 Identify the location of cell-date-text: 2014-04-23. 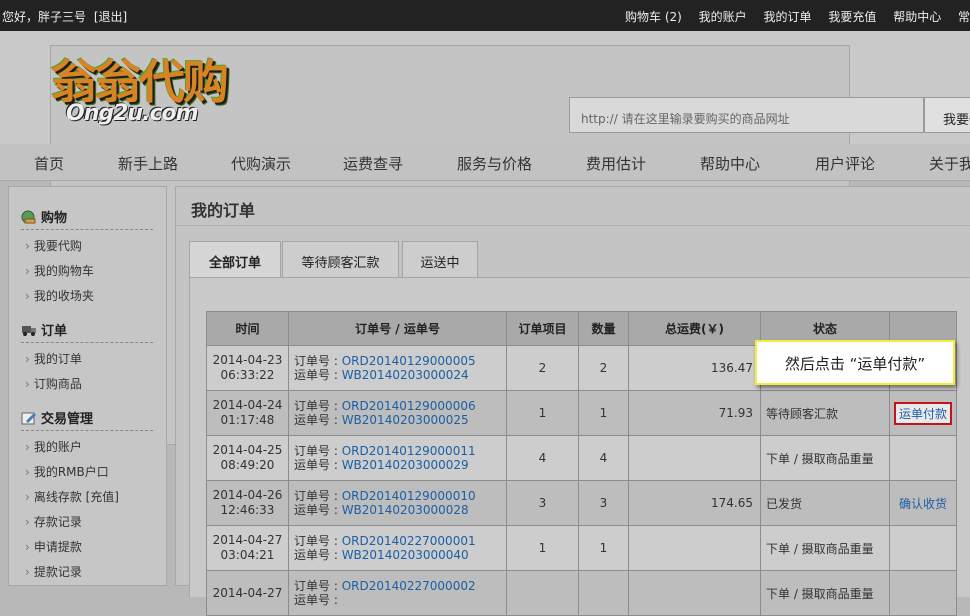
(247, 360).